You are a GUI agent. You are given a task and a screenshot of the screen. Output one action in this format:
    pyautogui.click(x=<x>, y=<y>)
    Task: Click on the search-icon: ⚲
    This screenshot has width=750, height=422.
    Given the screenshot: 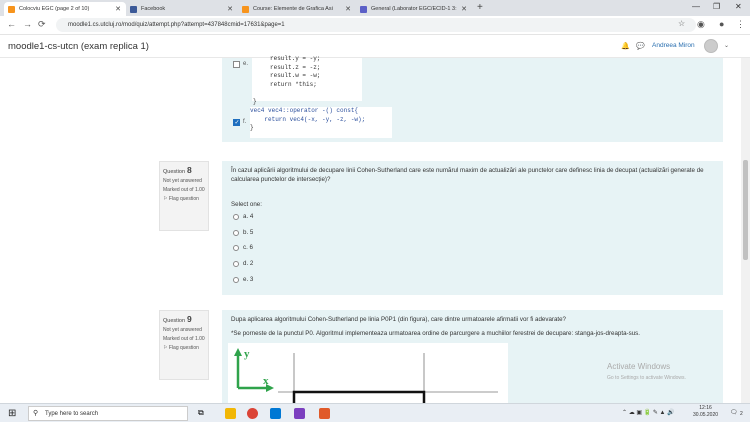 What is the action you would take?
    pyautogui.click(x=36, y=413)
    